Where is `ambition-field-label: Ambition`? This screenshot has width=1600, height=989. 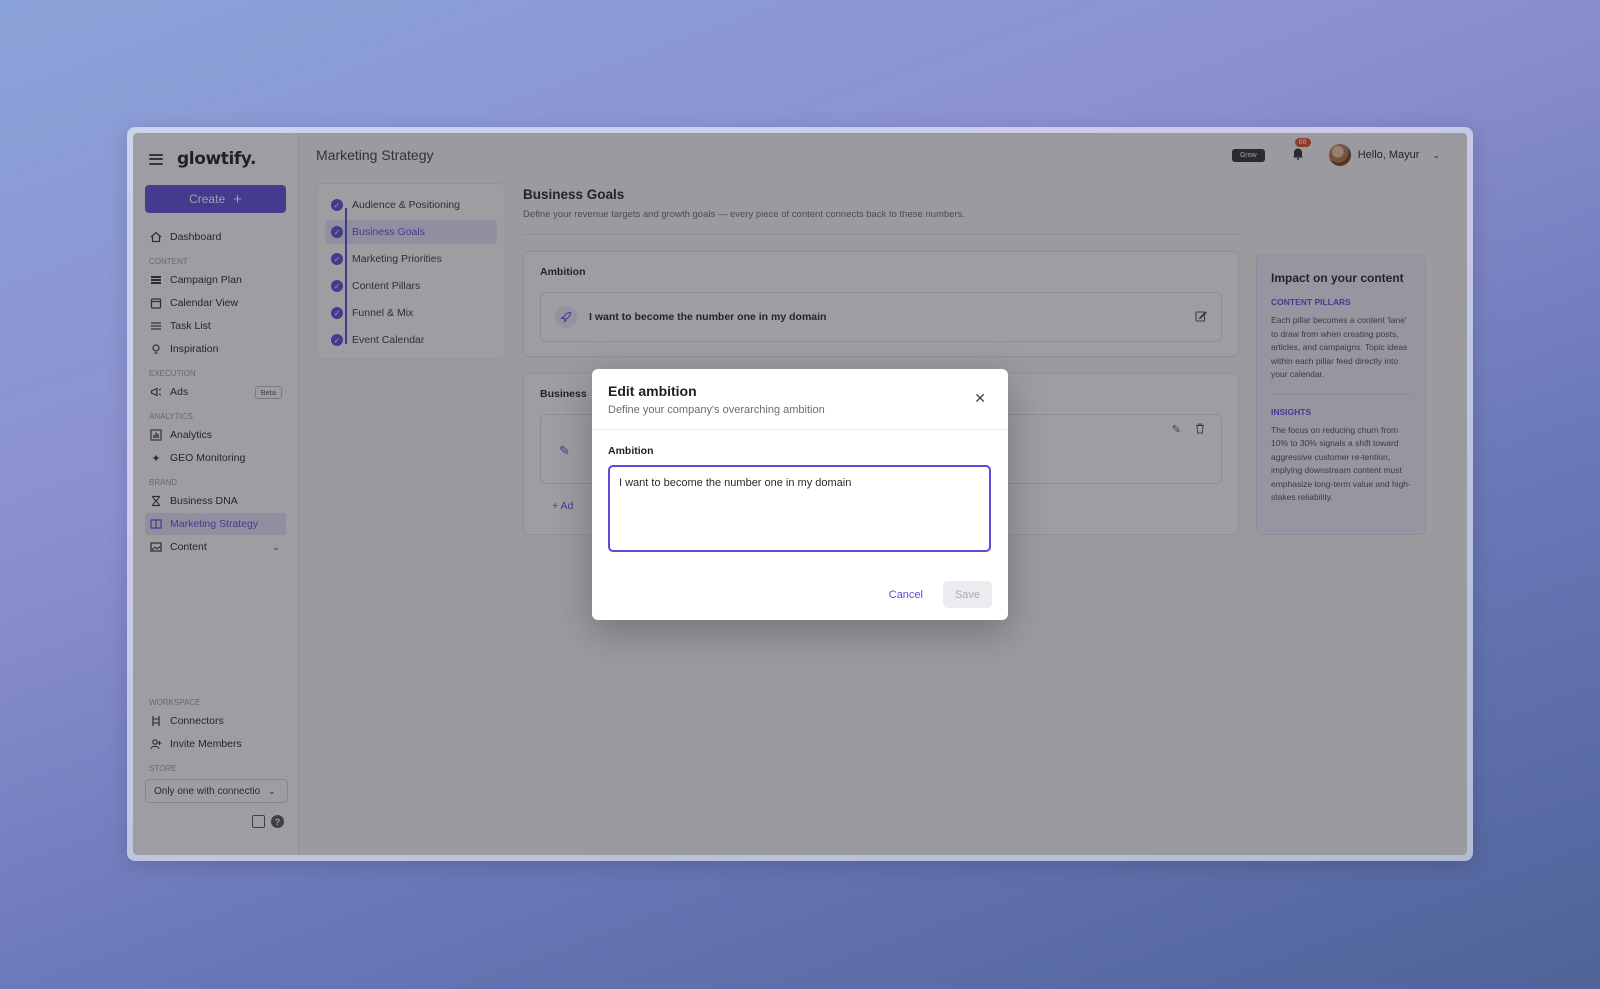 ambition-field-label: Ambition is located at coordinates (631, 451).